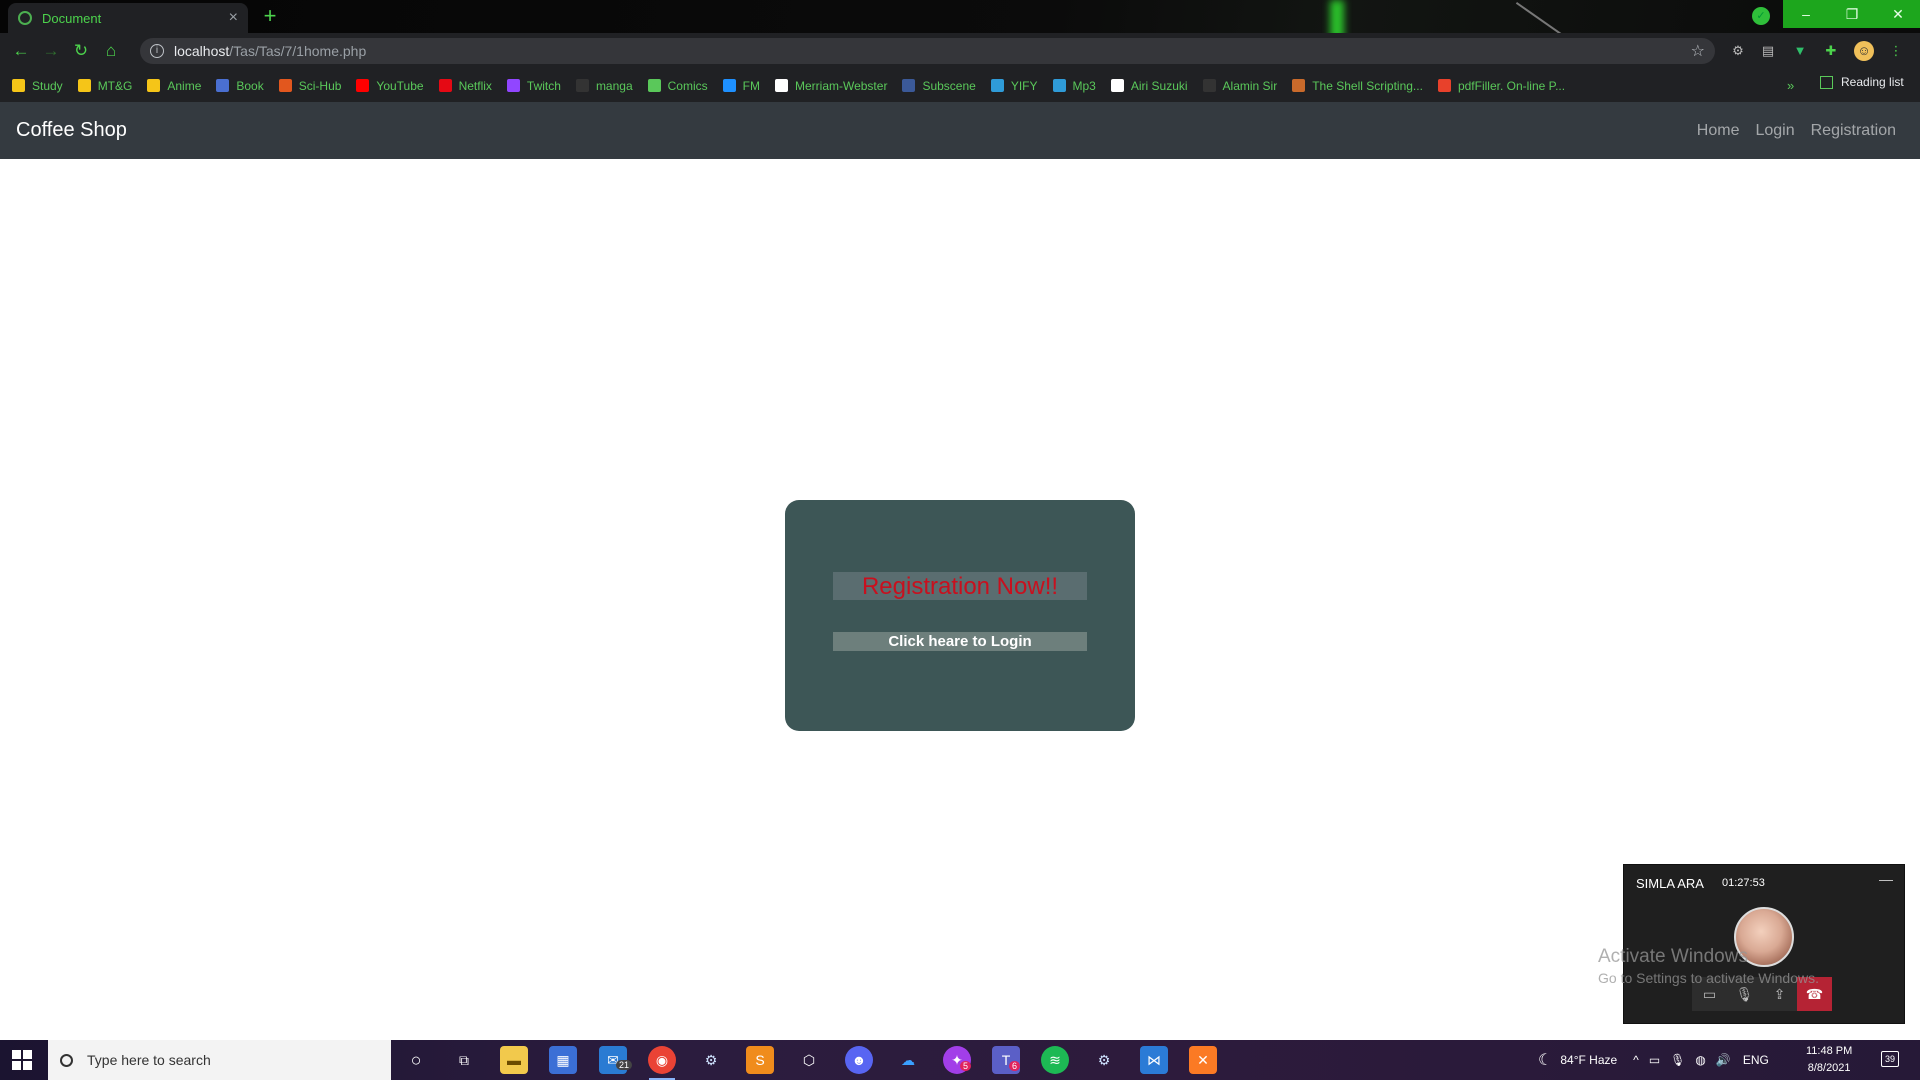 The image size is (1920, 1080). Describe the element at coordinates (1886, 879) in the screenshot. I see `minimize-call-icon: —` at that location.